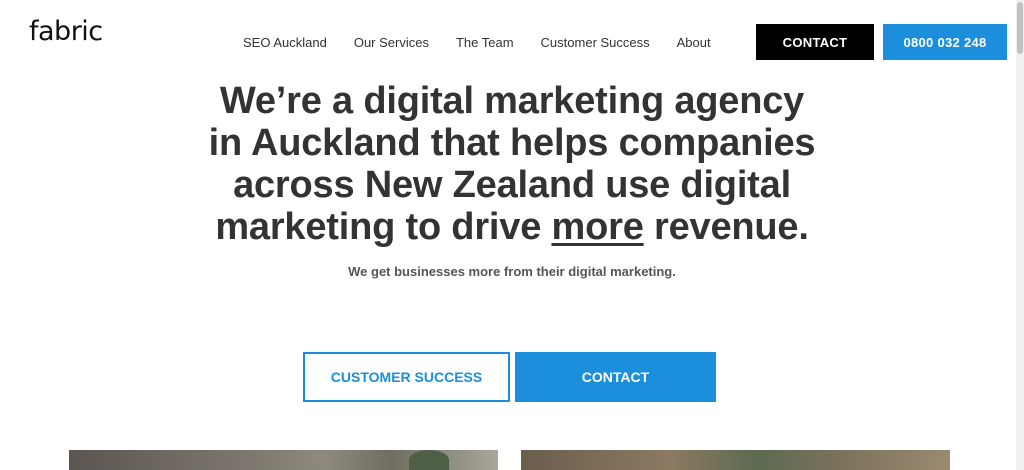 Image resolution: width=1024 pixels, height=470 pixels. I want to click on customer-success-button: CUSTOMER SUCCESS, so click(406, 377).